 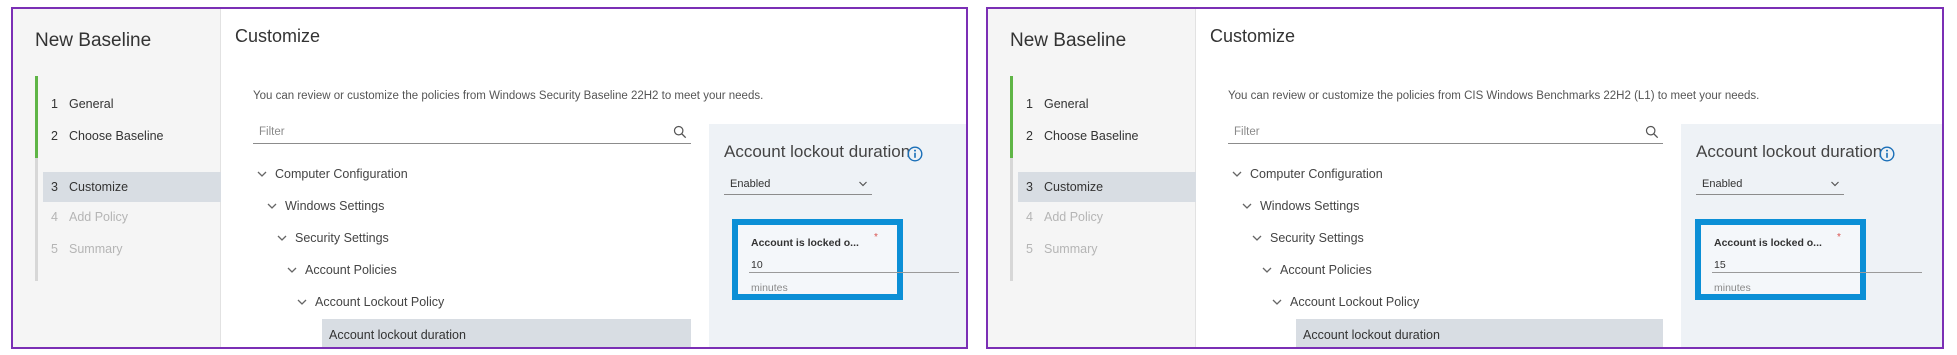 What do you see at coordinates (845, 259) in the screenshot?
I see `highlighted-field: Account is locked o... * 10 minutes` at bounding box center [845, 259].